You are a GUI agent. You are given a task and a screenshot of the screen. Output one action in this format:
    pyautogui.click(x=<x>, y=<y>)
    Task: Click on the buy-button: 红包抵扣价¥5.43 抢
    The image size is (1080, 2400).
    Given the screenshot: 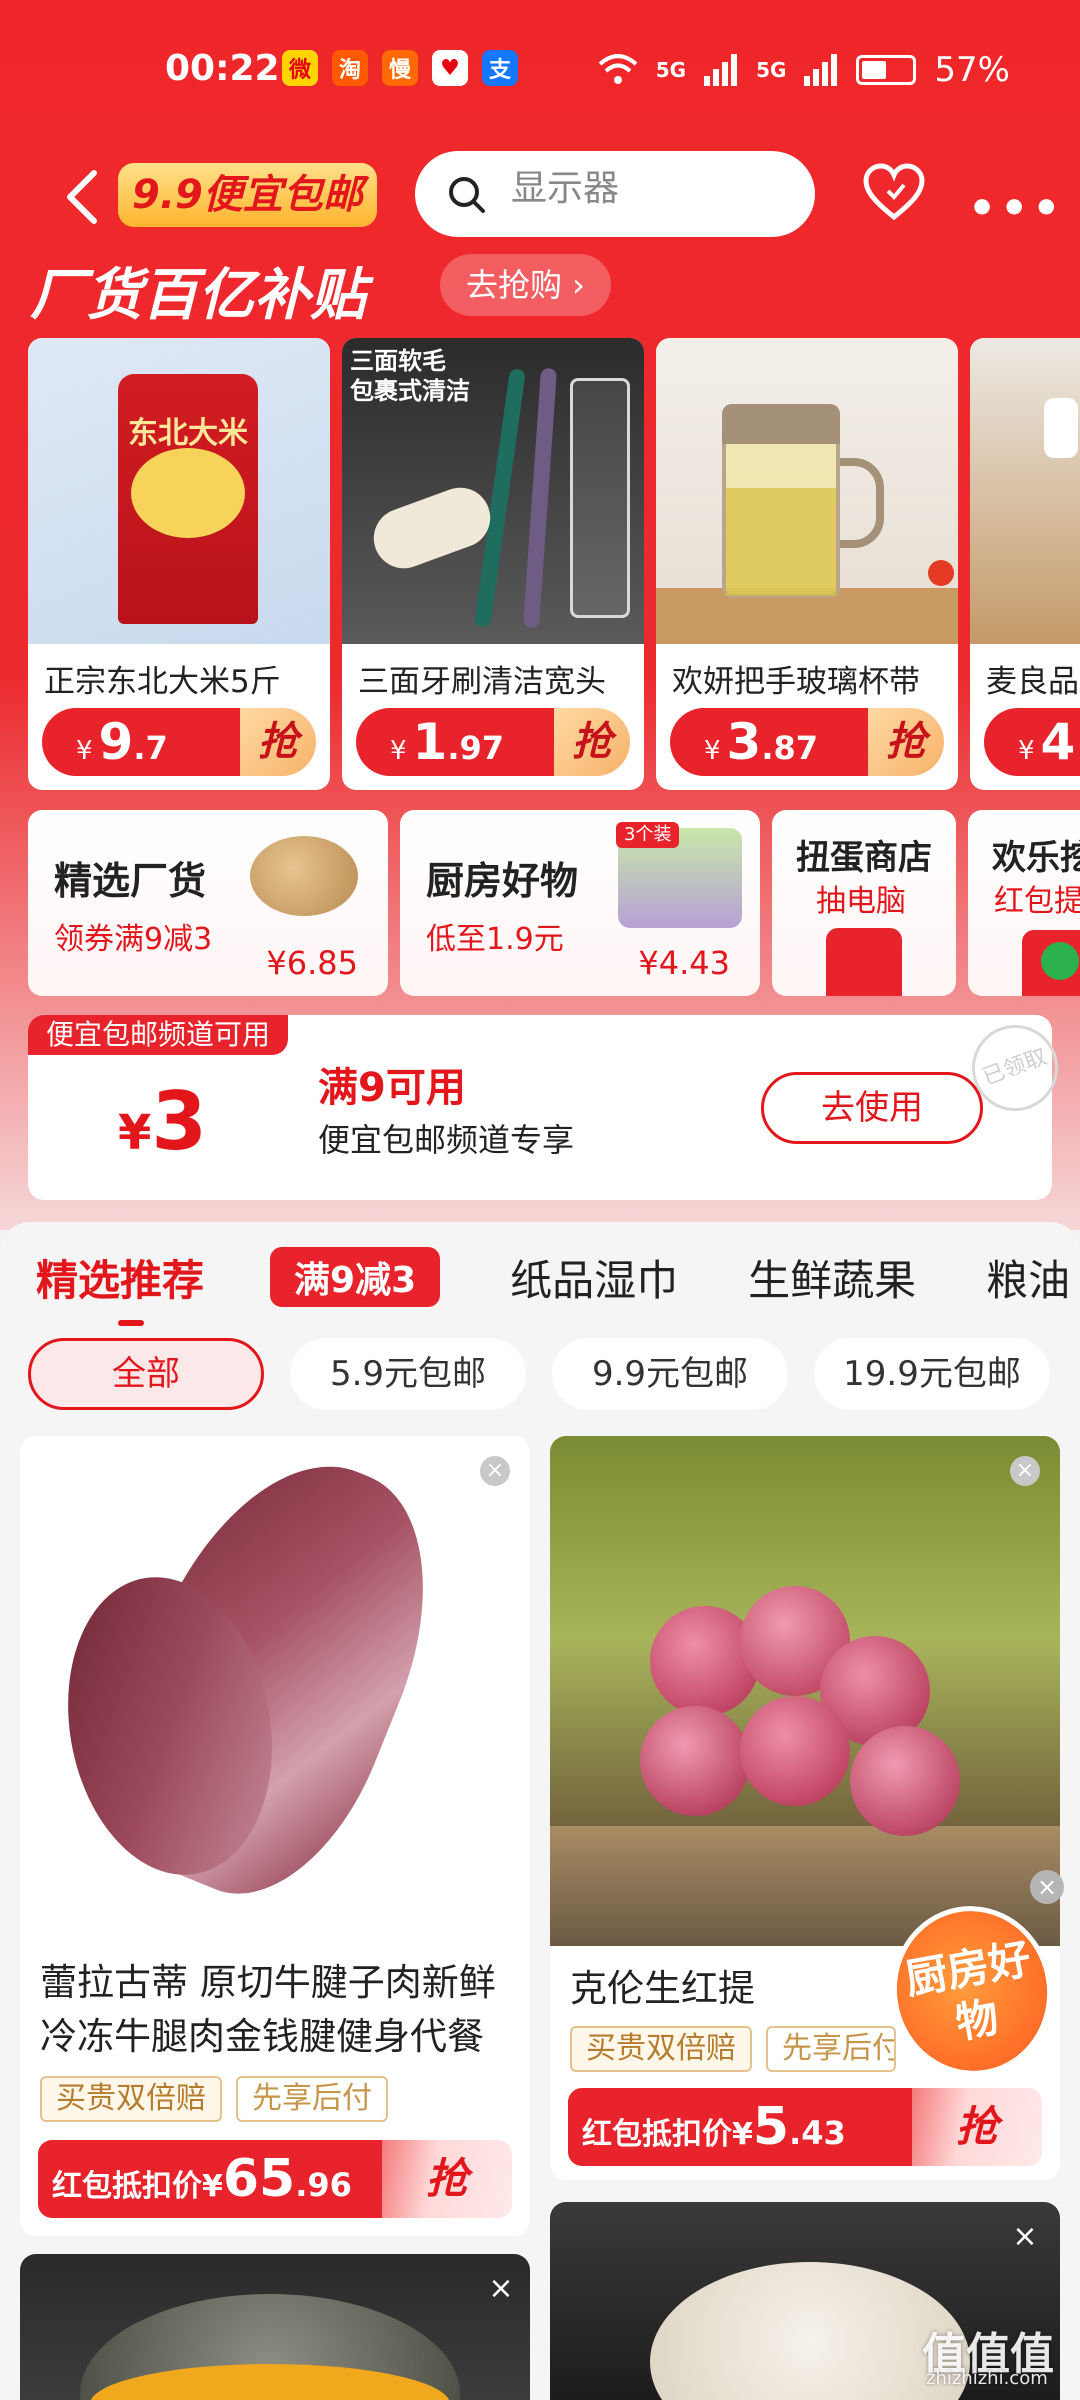 What is the action you would take?
    pyautogui.click(x=805, y=2127)
    